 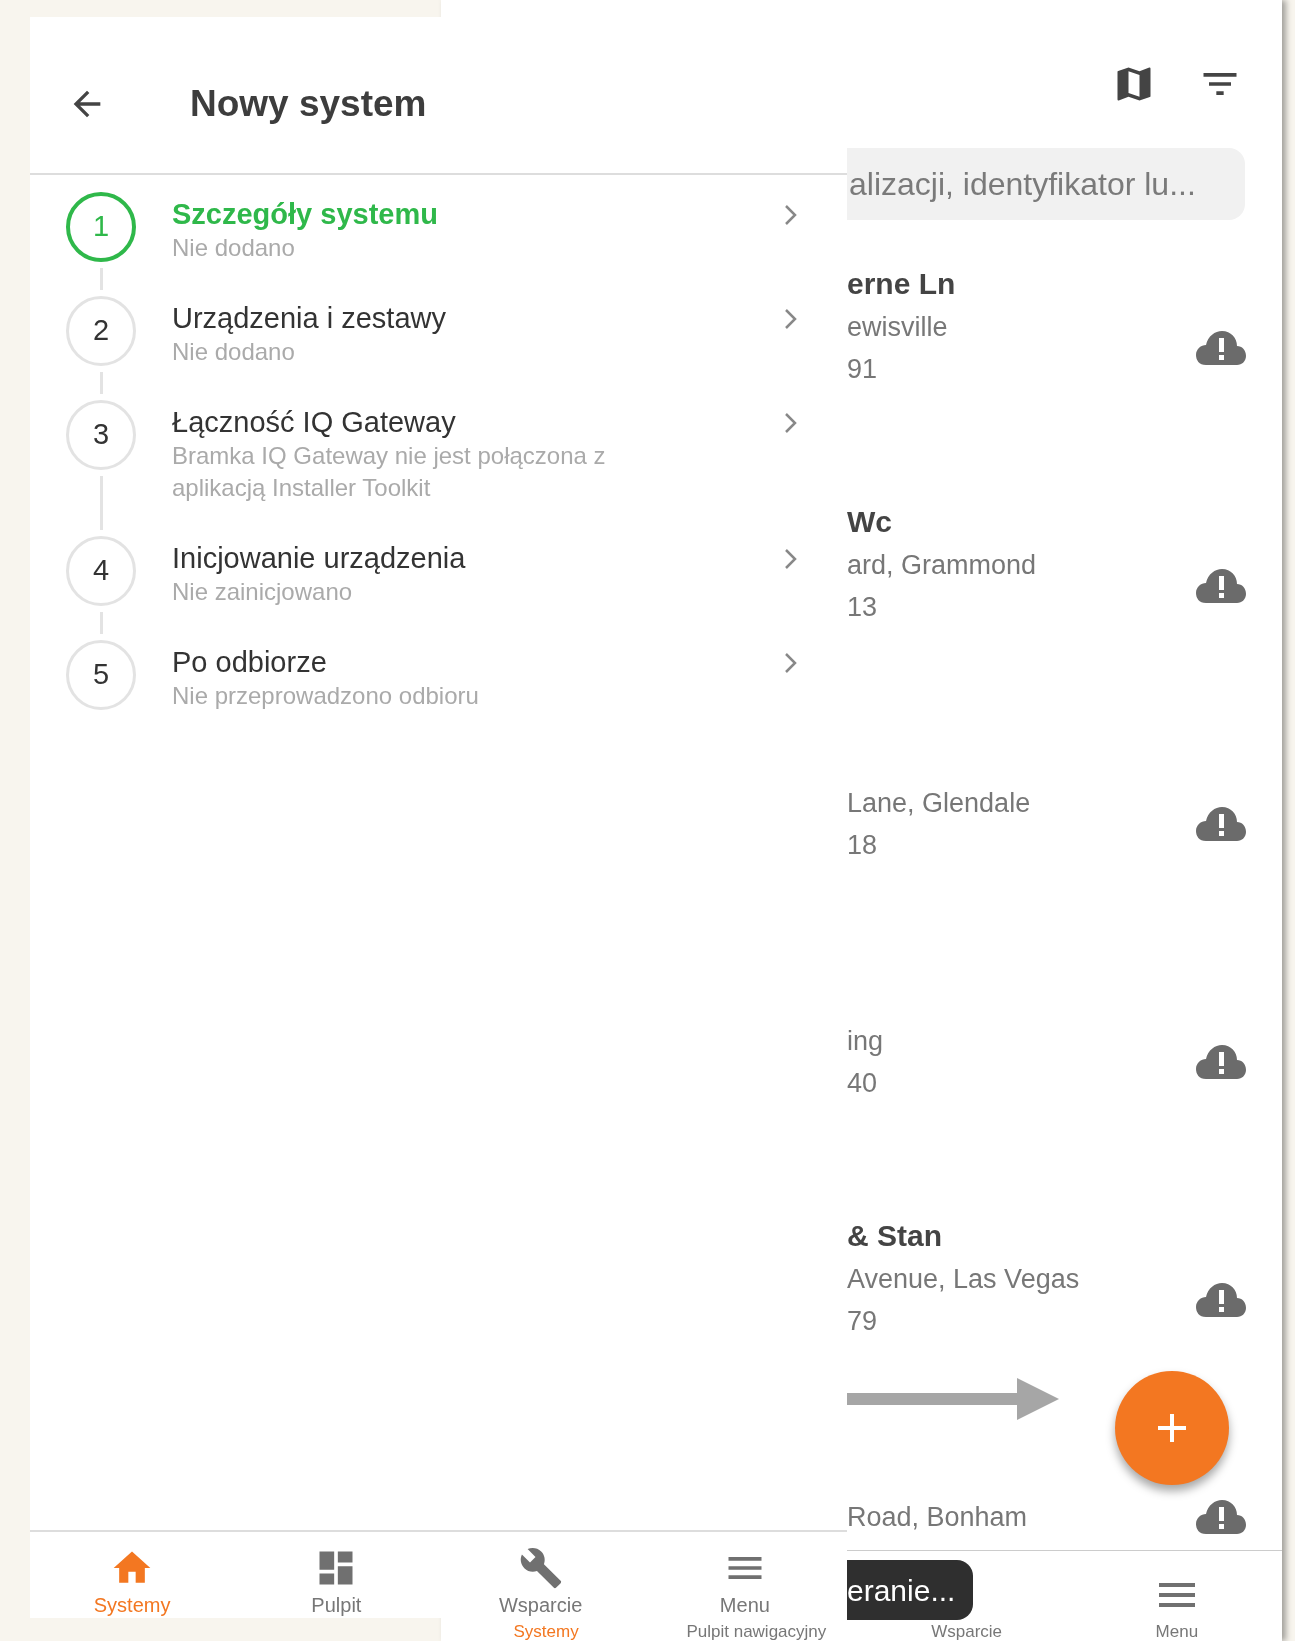 I want to click on system-address: Lane, Glendale, so click(x=939, y=803).